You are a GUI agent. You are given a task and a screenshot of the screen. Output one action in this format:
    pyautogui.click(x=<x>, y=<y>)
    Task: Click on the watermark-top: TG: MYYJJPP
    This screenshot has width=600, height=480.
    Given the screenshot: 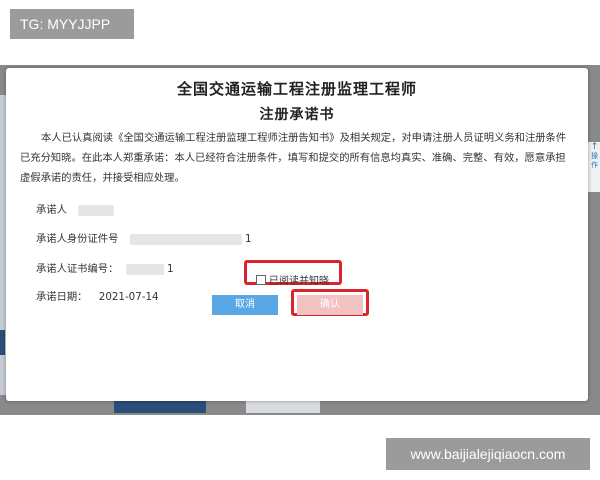 What is the action you would take?
    pyautogui.click(x=72, y=24)
    